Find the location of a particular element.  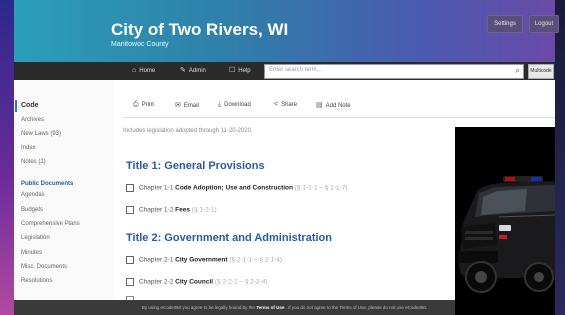

multicode-button: Multicode is located at coordinates (541, 71).